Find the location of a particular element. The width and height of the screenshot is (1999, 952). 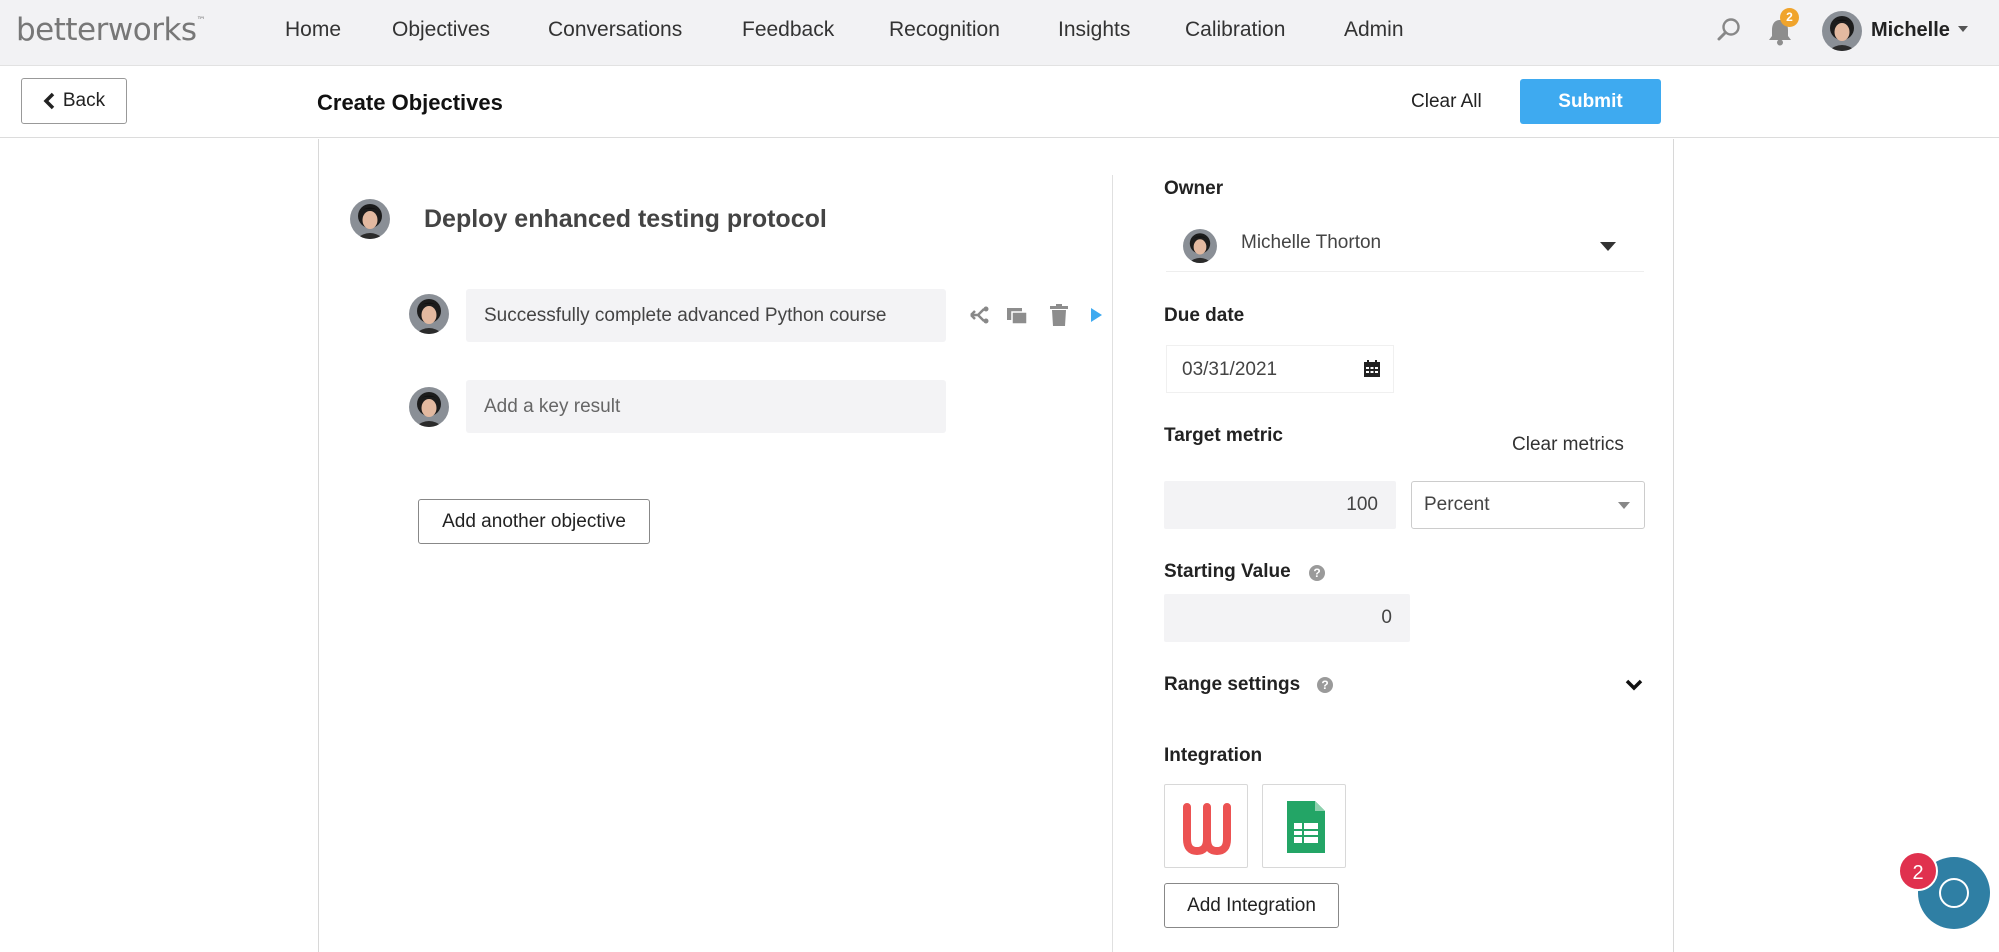

user-menu-caret-icon is located at coordinates (1963, 29).